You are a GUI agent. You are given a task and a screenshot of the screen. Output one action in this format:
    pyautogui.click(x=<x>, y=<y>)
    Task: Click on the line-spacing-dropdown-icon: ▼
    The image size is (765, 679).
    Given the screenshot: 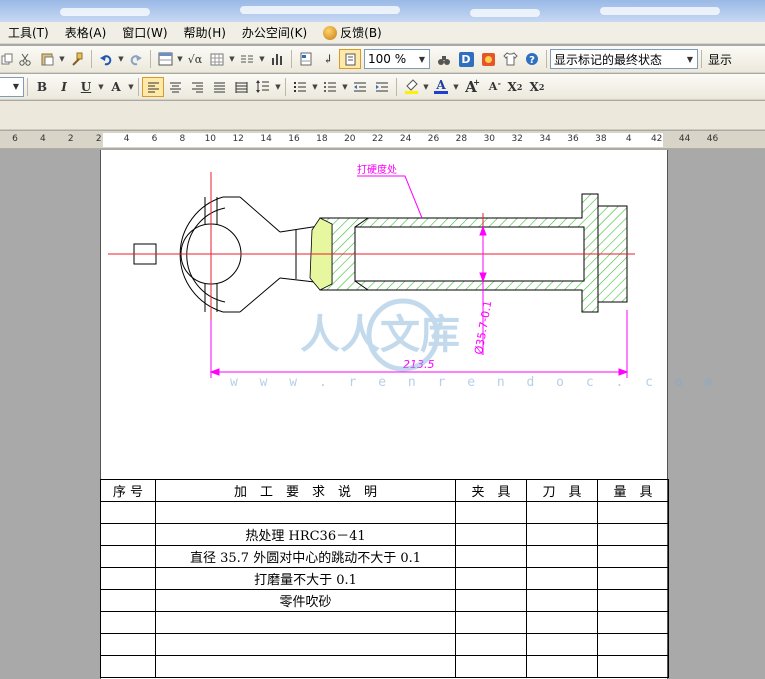 What is the action you would take?
    pyautogui.click(x=278, y=87)
    